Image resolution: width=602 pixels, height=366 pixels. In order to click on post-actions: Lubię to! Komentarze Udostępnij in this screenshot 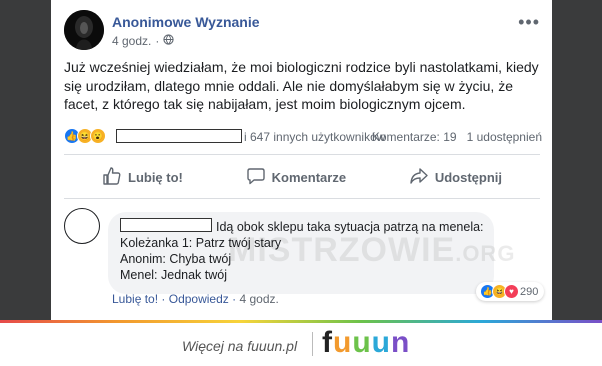, I will do `click(302, 177)`.